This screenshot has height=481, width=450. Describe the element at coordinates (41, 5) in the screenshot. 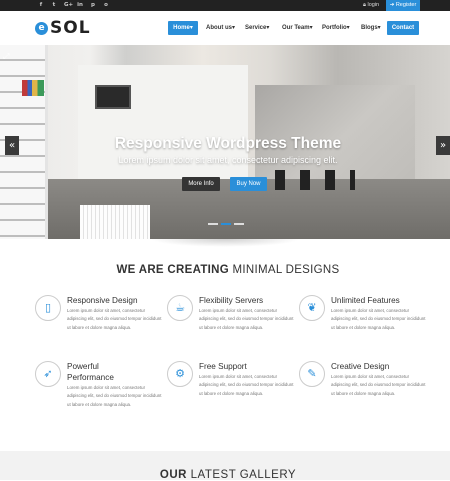

I see `facebook-icon: f` at that location.